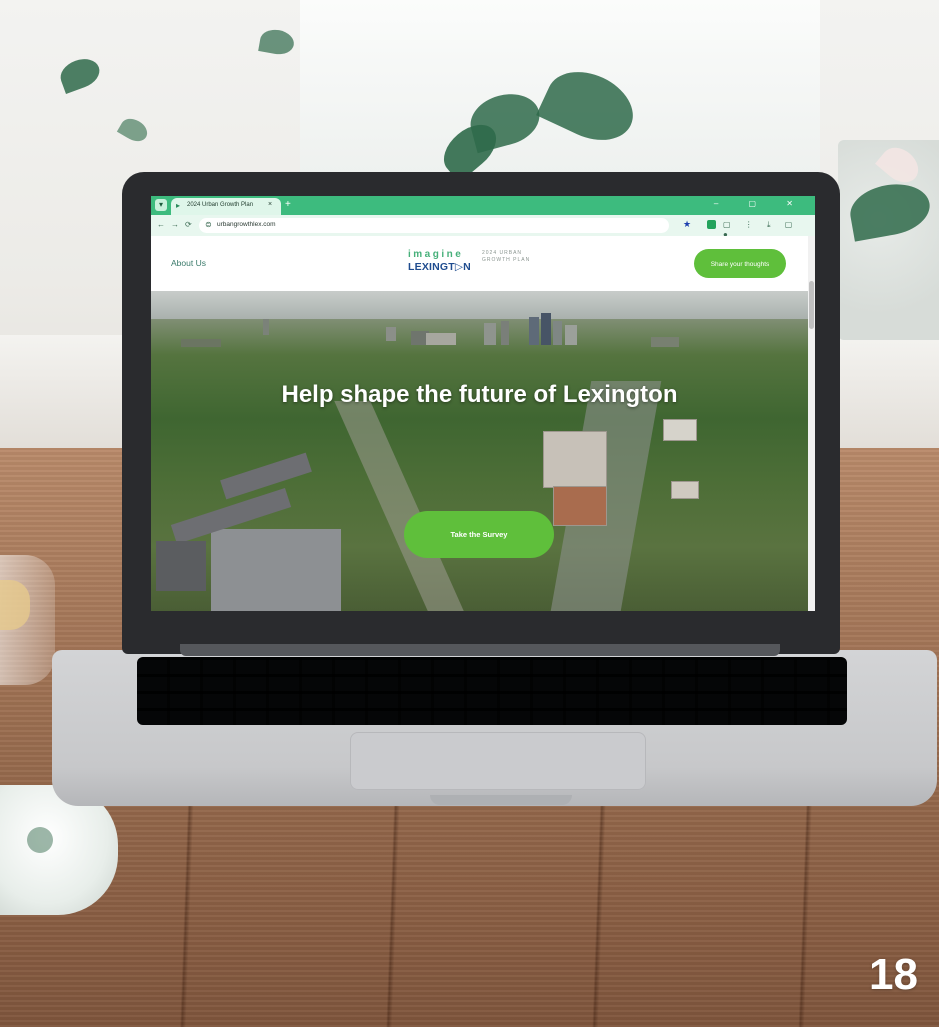 This screenshot has width=939, height=1027. Describe the element at coordinates (811, 305) in the screenshot. I see `scrollbar-thumb` at that location.